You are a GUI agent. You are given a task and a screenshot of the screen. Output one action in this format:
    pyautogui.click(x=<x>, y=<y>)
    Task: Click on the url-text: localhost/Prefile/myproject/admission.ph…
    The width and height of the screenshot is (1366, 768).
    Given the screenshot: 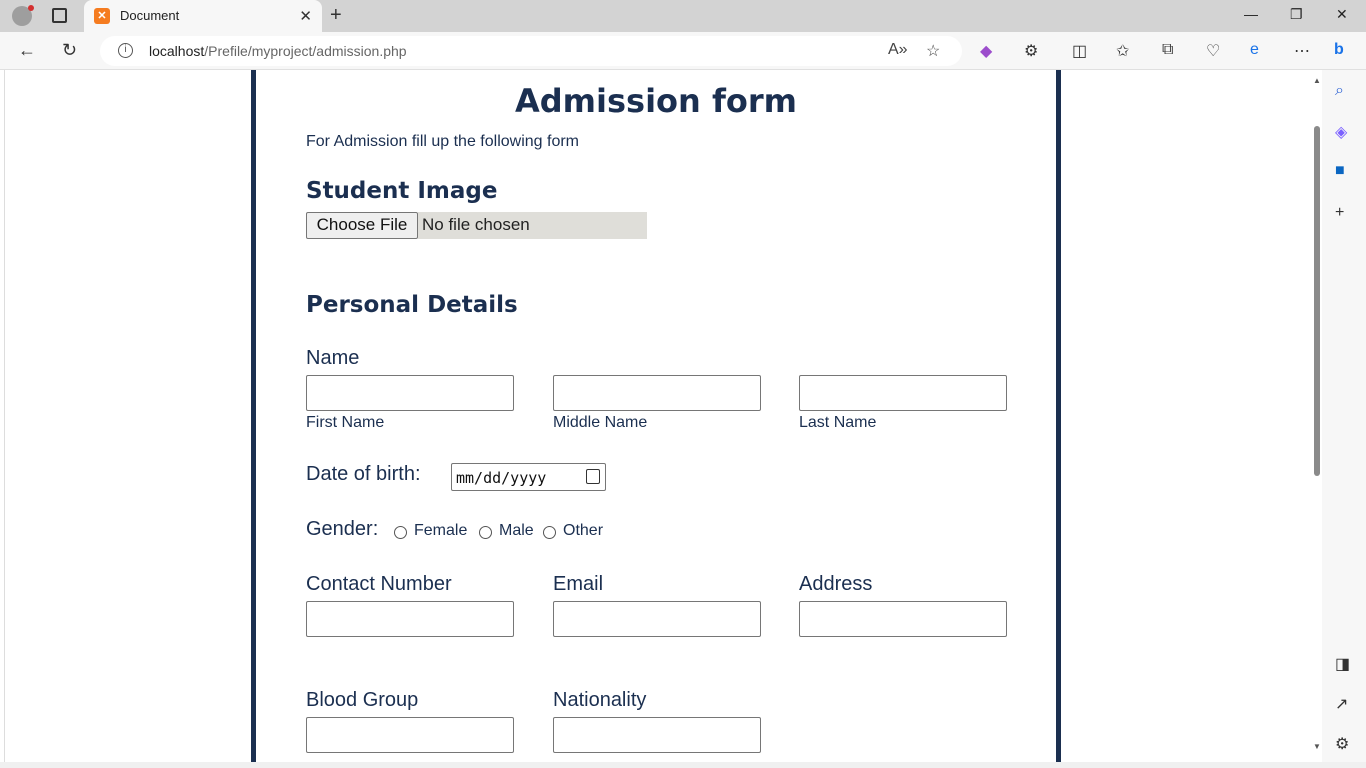 What is the action you would take?
    pyautogui.click(x=278, y=51)
    